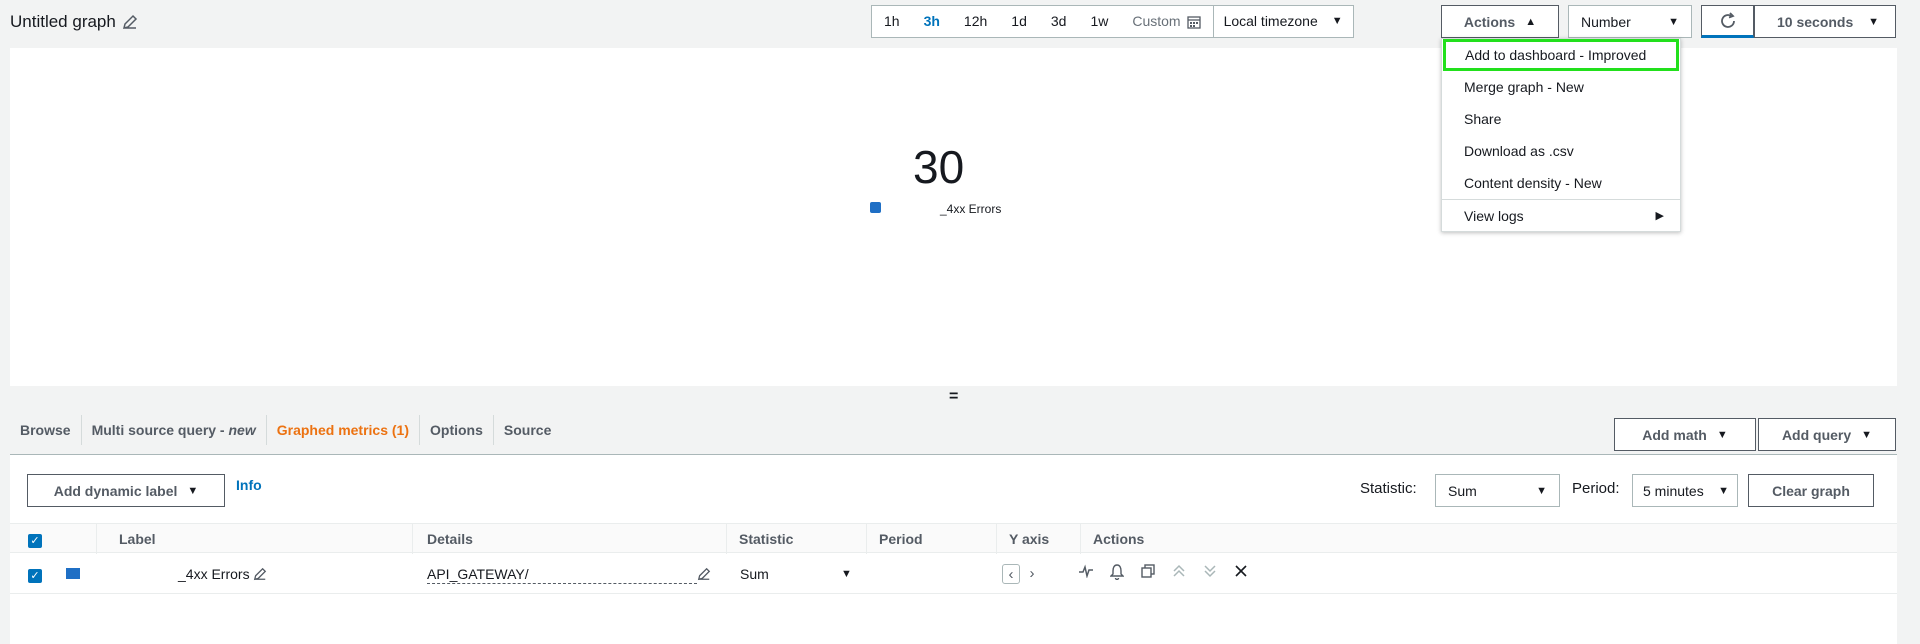 This screenshot has width=1920, height=644. I want to click on actions-header-text: Actions, so click(1119, 539).